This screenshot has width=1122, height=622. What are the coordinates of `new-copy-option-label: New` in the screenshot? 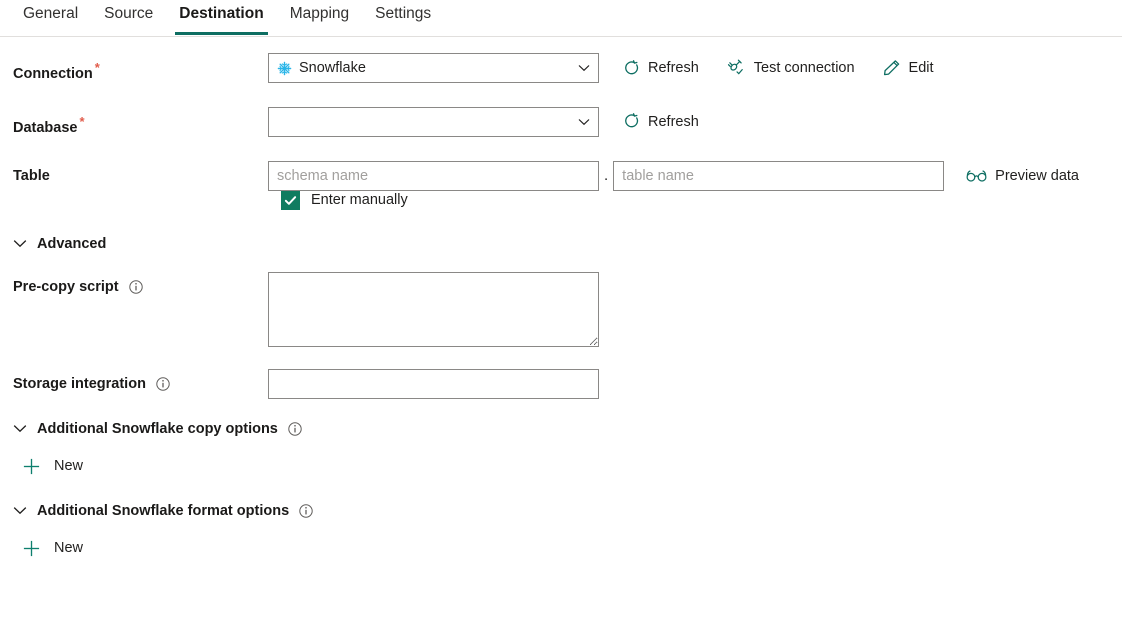 It's located at (69, 466).